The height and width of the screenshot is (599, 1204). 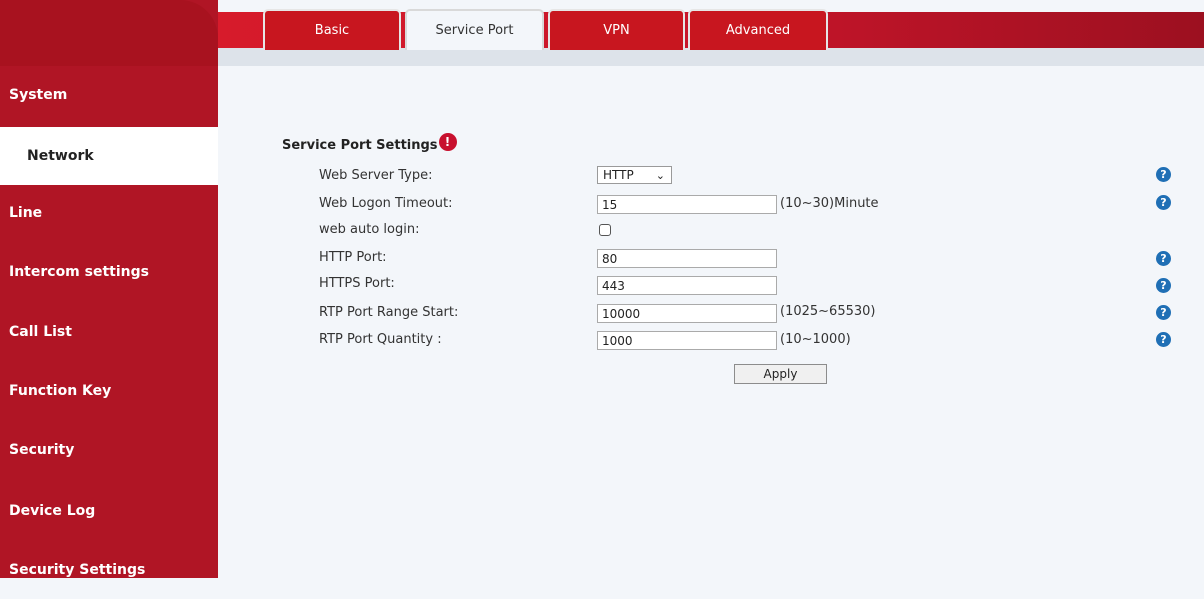 What do you see at coordinates (357, 283) in the screenshot?
I see `https-port-label: HTTPS Port:` at bounding box center [357, 283].